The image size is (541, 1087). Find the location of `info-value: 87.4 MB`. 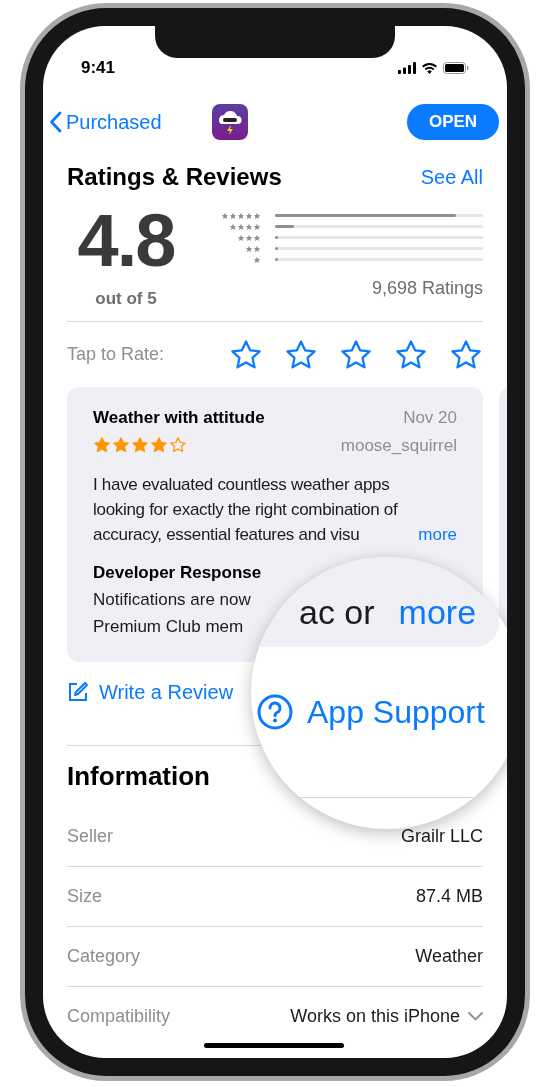

info-value: 87.4 MB is located at coordinates (449, 896).